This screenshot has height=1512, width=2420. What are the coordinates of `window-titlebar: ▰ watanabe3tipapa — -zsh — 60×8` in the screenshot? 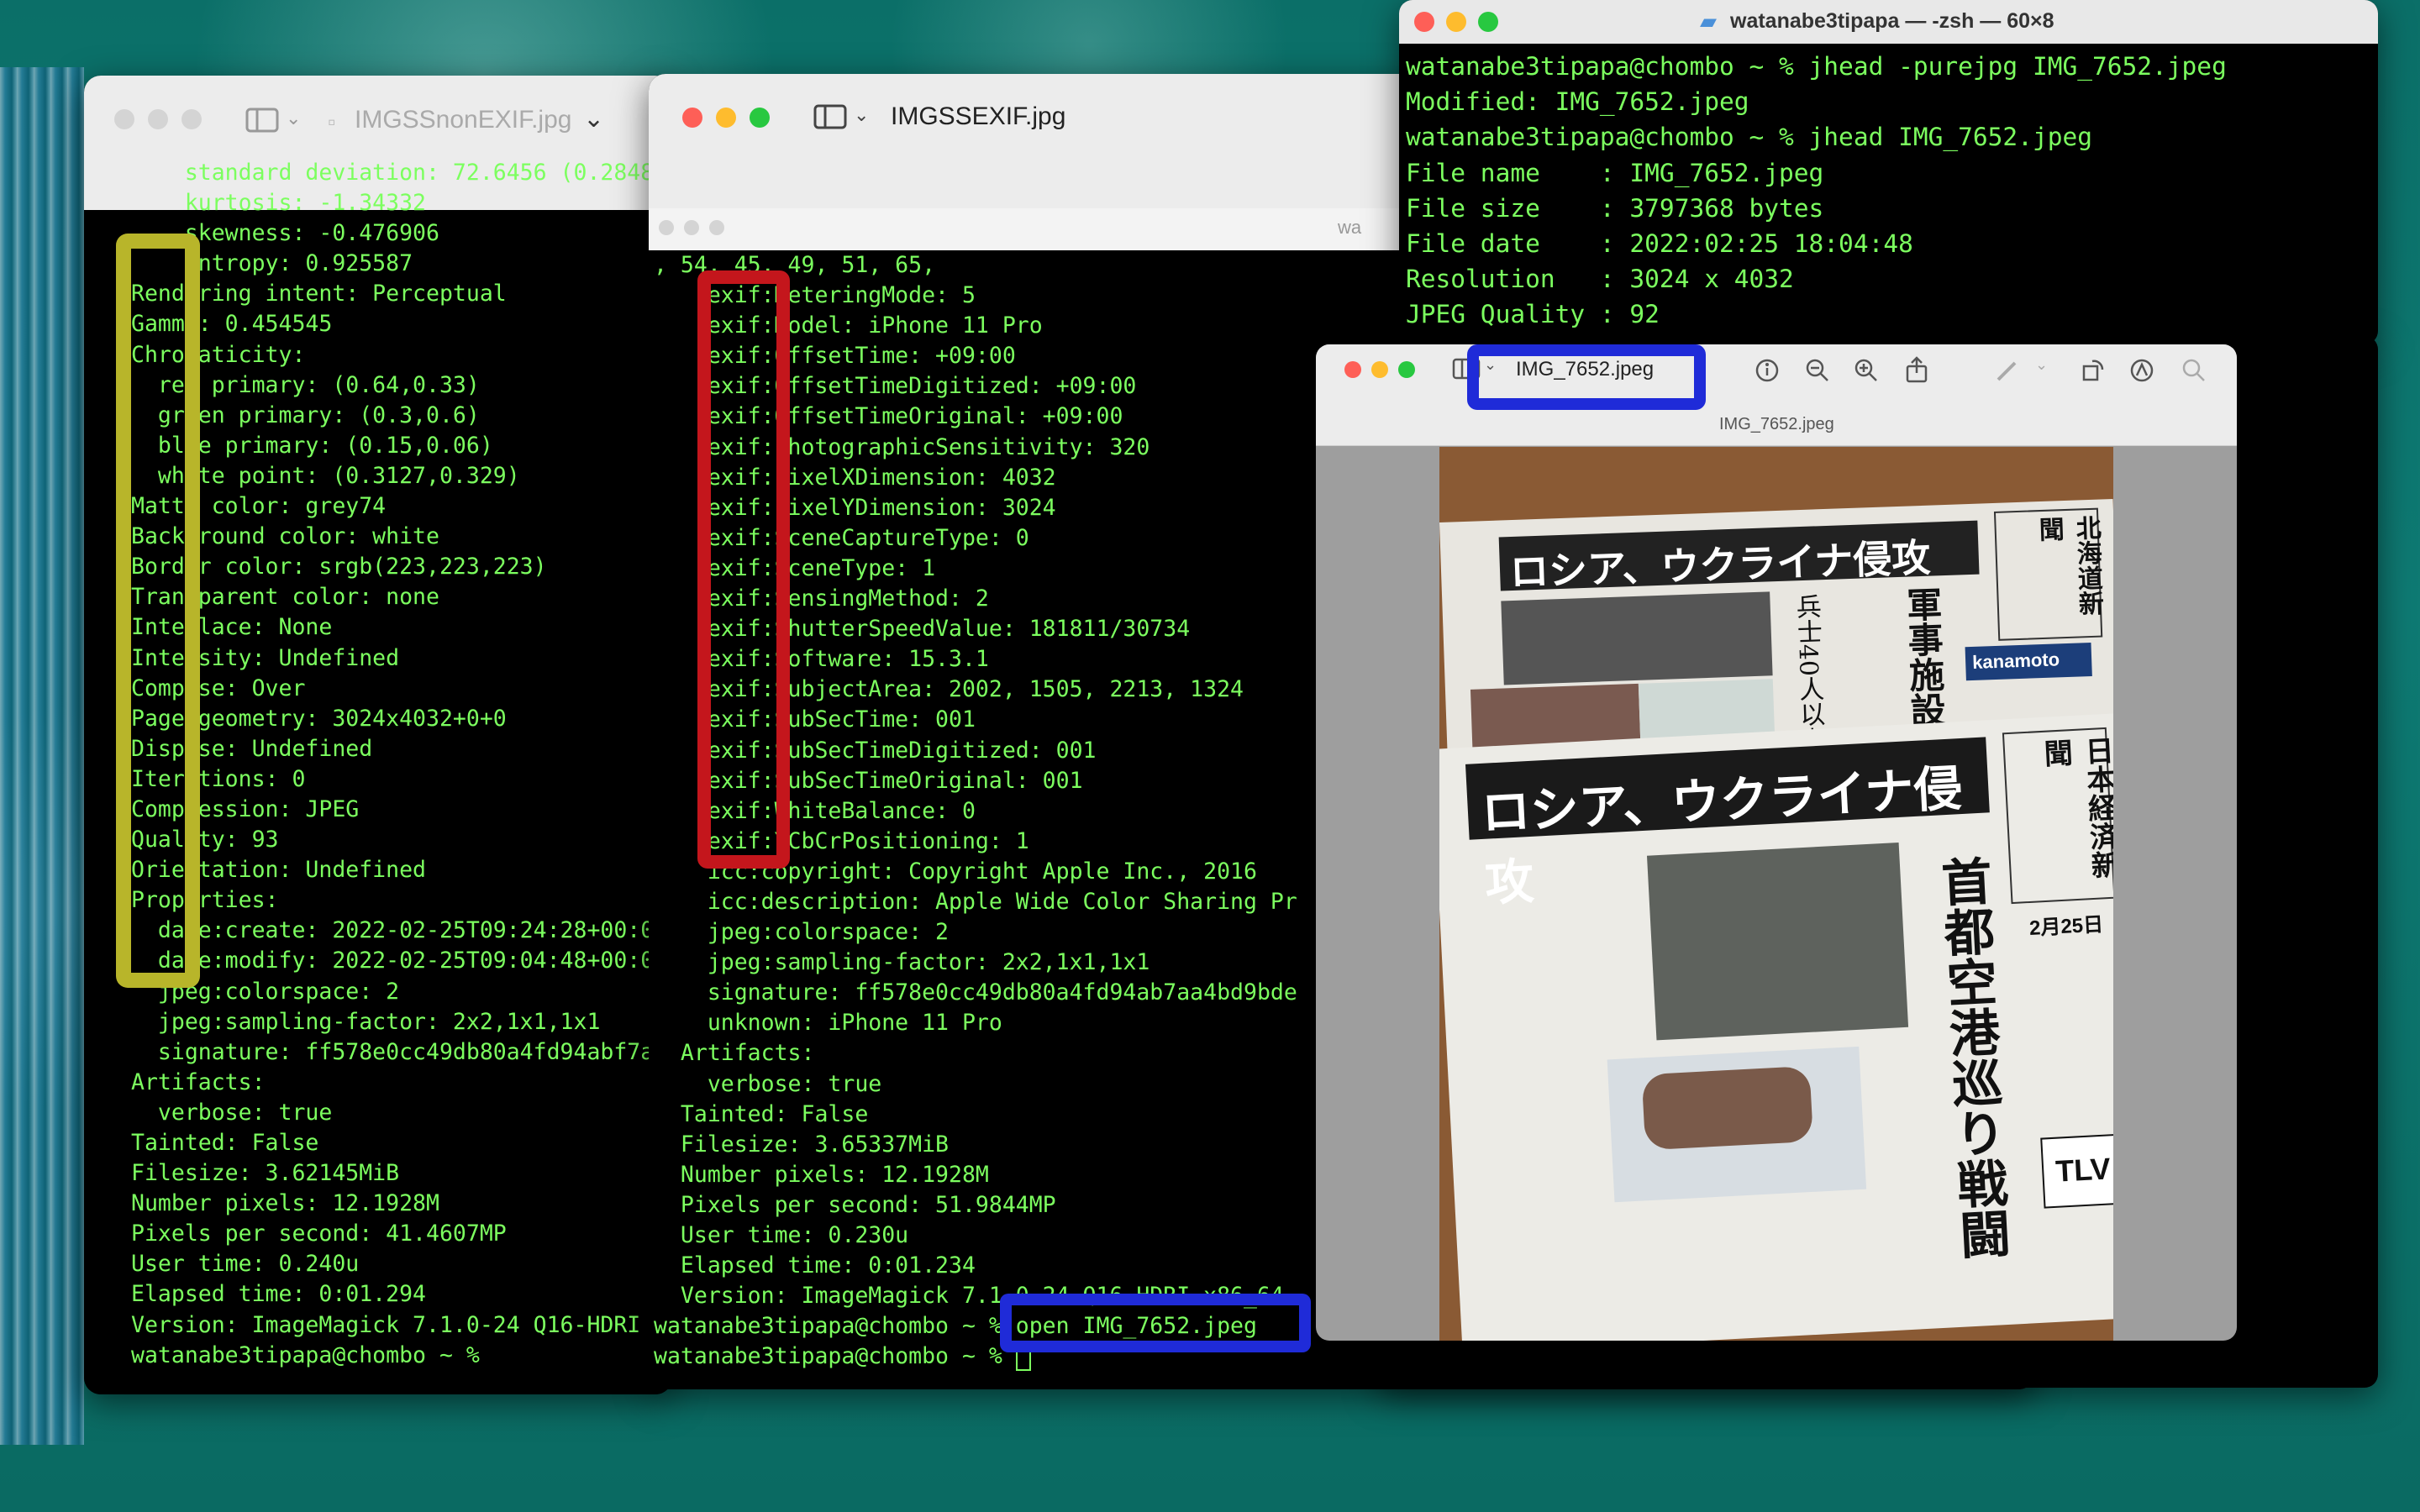 It's located at (1888, 22).